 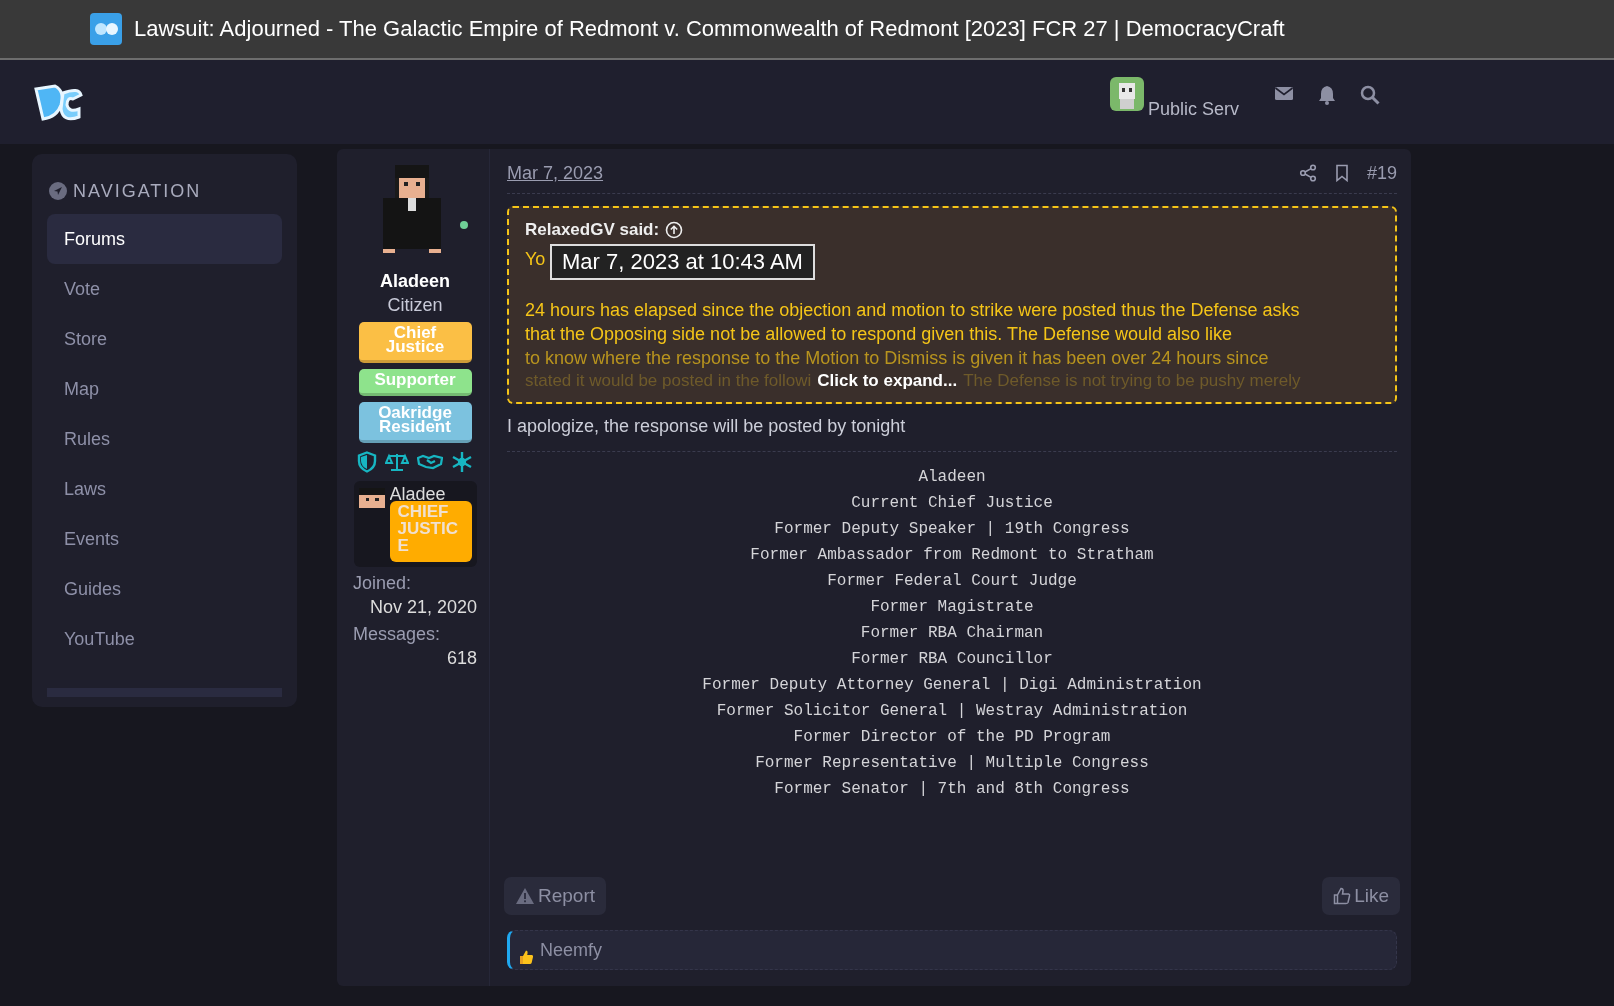 I want to click on nav-item: Map, so click(x=164, y=389).